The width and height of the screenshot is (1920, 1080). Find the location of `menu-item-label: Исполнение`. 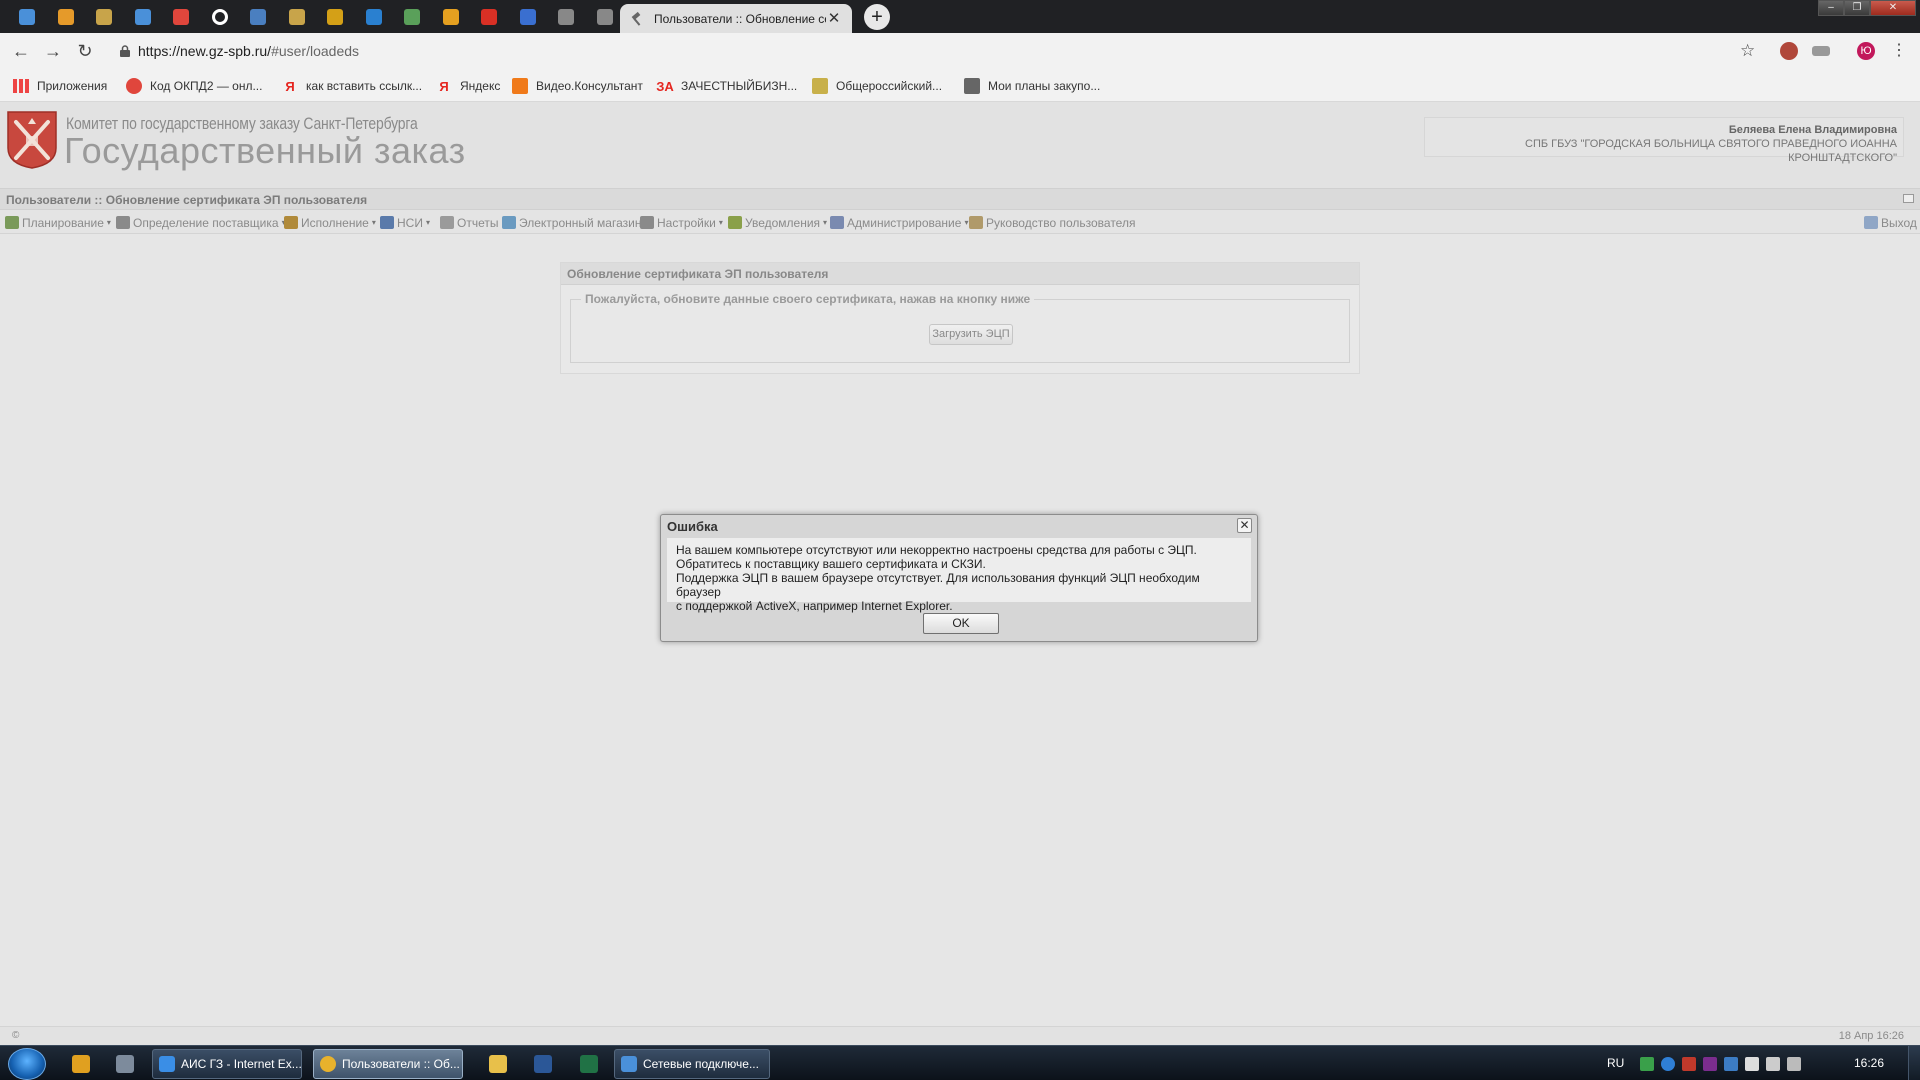

menu-item-label: Исполнение is located at coordinates (335, 222).